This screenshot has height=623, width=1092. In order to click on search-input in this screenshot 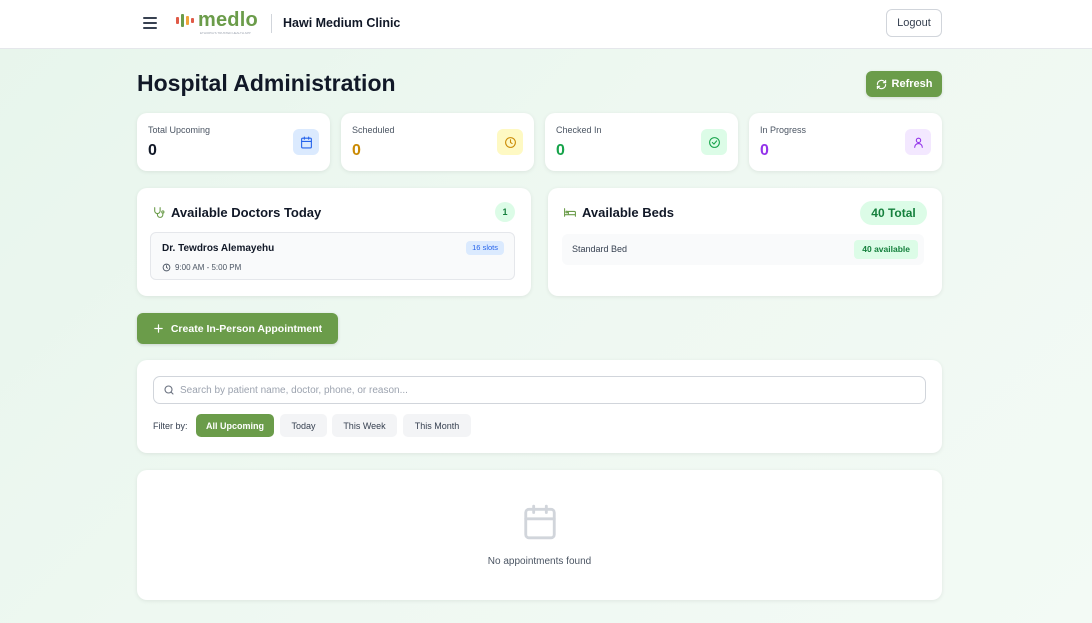, I will do `click(547, 390)`.